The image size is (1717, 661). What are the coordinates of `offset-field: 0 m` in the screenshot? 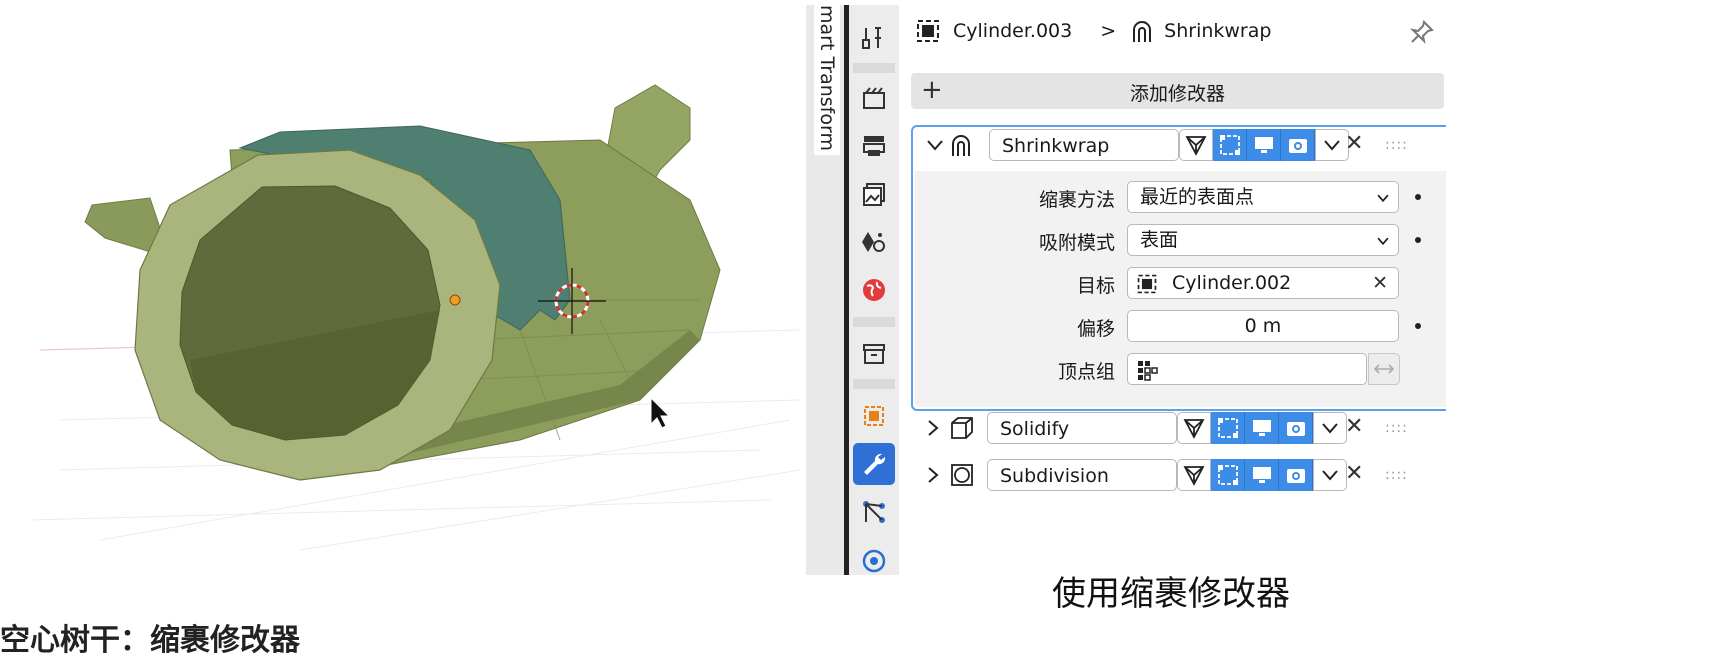 It's located at (1263, 326).